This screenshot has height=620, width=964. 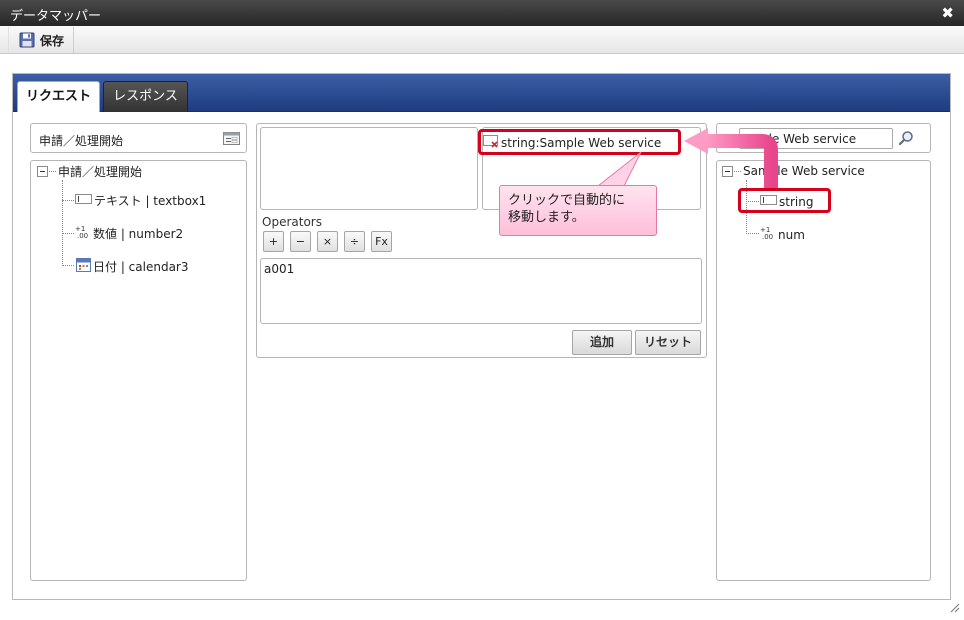 What do you see at coordinates (579, 142) in the screenshot?
I see `target-highlight-box` at bounding box center [579, 142].